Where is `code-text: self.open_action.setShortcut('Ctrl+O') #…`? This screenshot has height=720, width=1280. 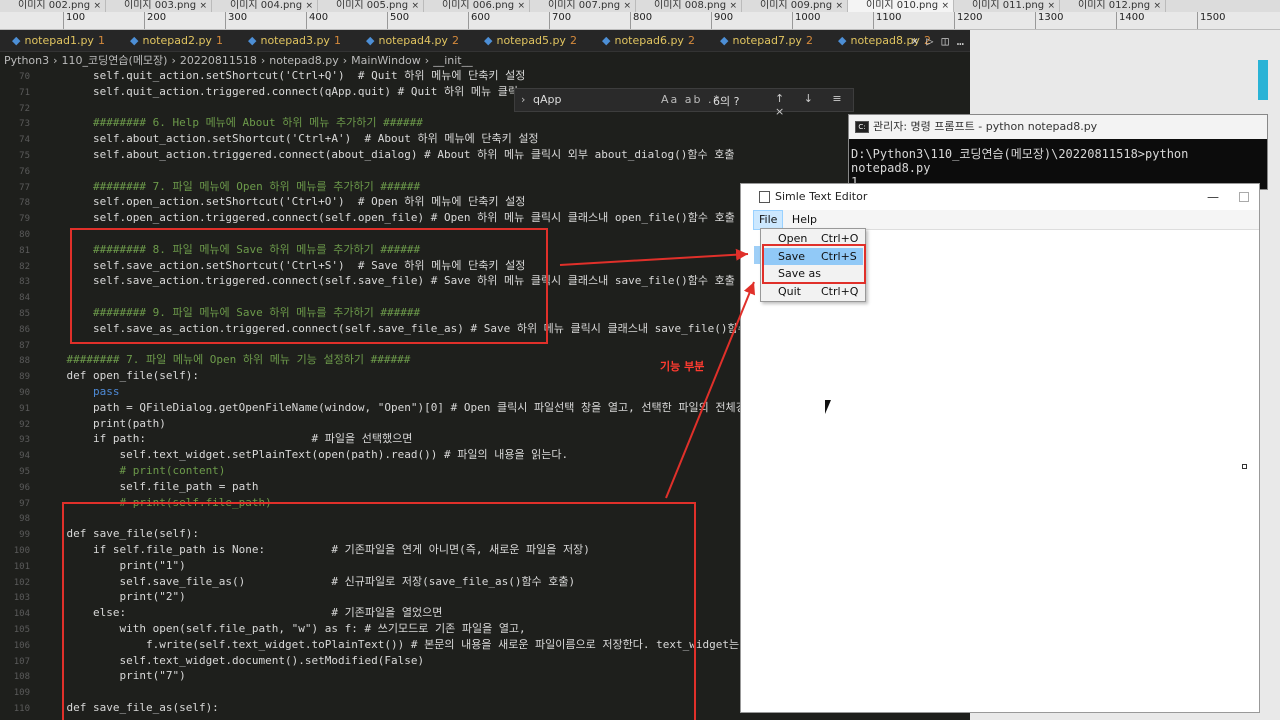
code-text: self.open_action.setShortcut('Ctrl+O') #… is located at coordinates (283, 202).